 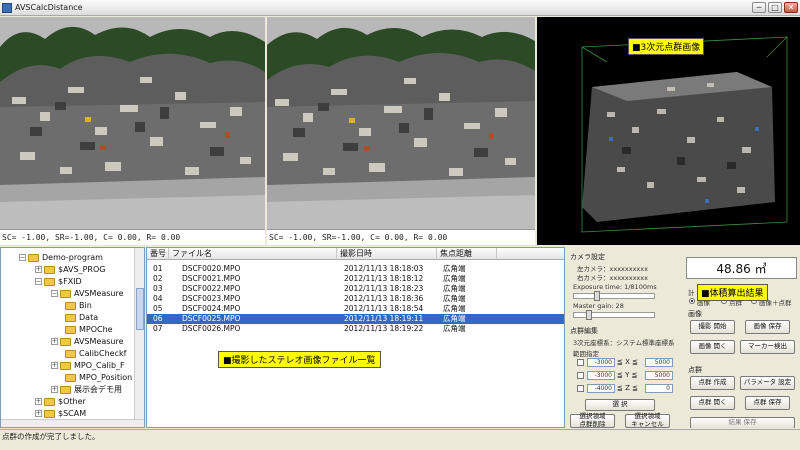 What do you see at coordinates (99, 341) in the screenshot?
I see `tree-item-label: AVSMeasure` at bounding box center [99, 341].